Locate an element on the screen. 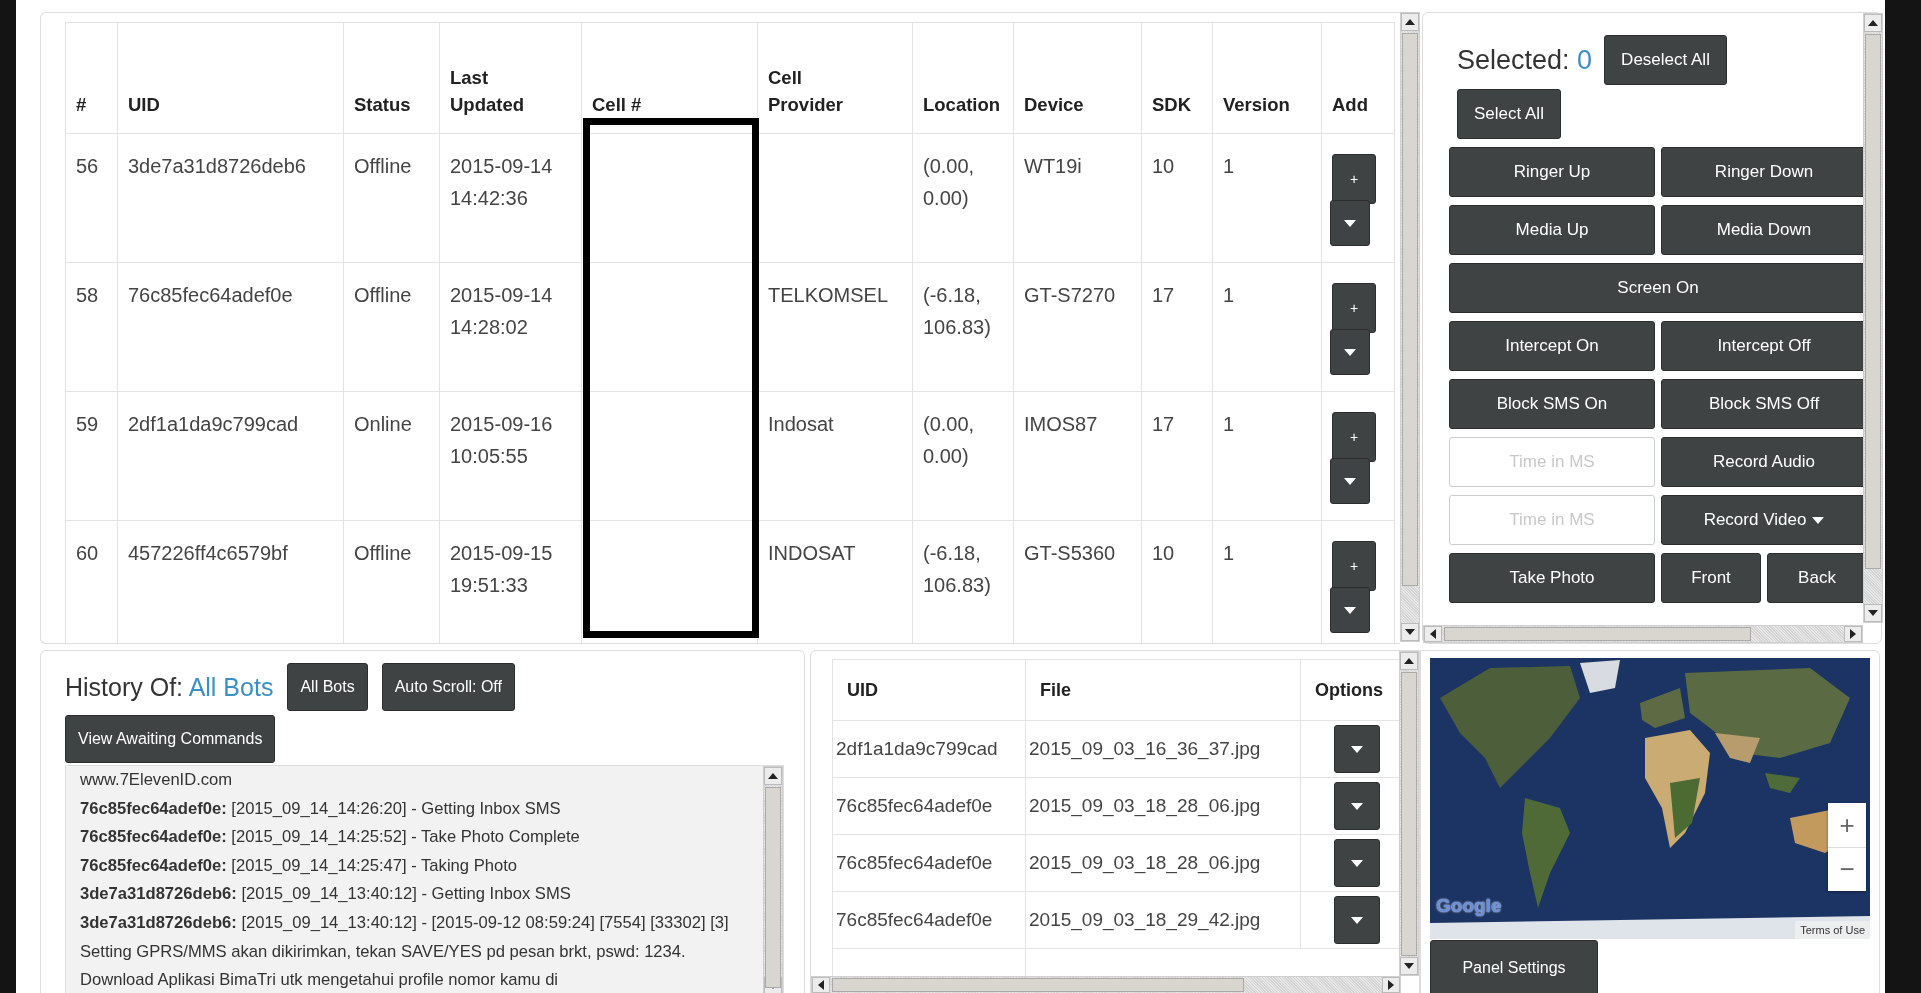  command-button: Take Photo is located at coordinates (1552, 578).